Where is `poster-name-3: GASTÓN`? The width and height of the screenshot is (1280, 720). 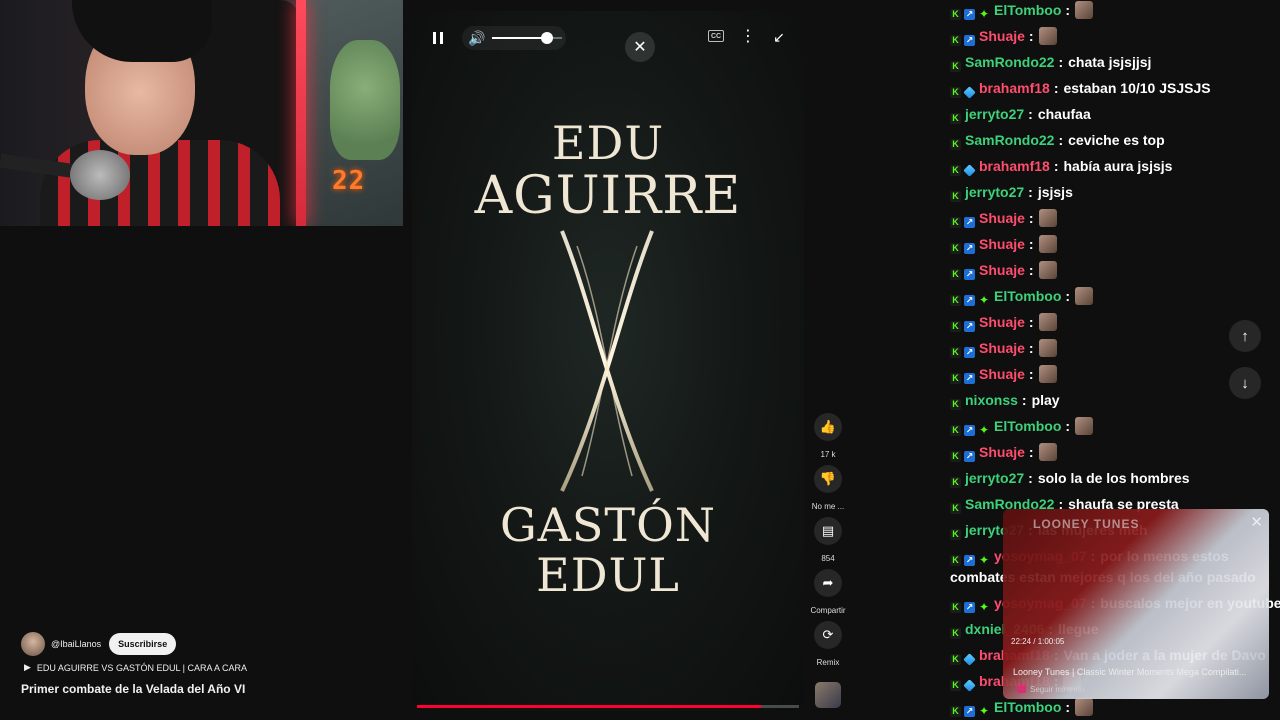 poster-name-3: GASTÓN is located at coordinates (608, 525).